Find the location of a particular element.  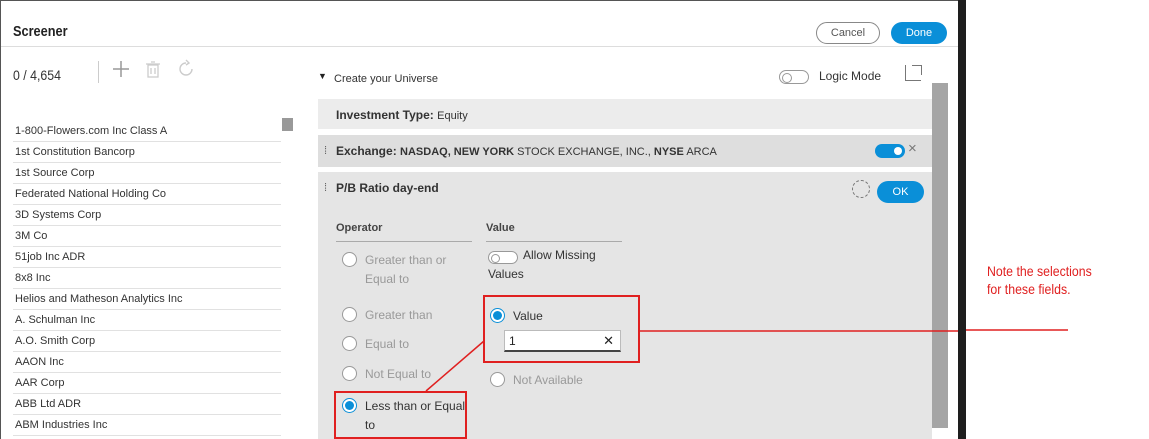

callout-line2: for these fields. is located at coordinates (1029, 289).